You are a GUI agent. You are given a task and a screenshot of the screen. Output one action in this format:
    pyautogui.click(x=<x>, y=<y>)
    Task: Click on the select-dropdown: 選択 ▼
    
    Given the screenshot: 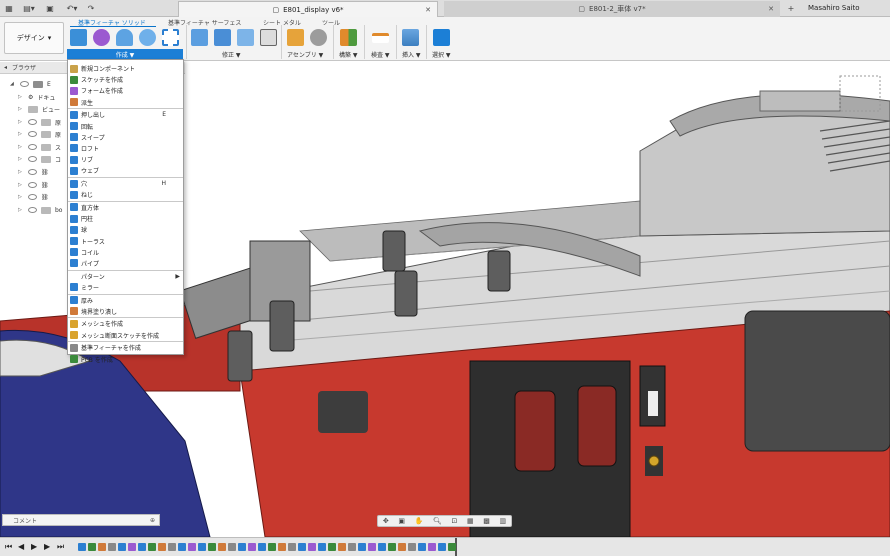 What is the action you would take?
    pyautogui.click(x=441, y=54)
    